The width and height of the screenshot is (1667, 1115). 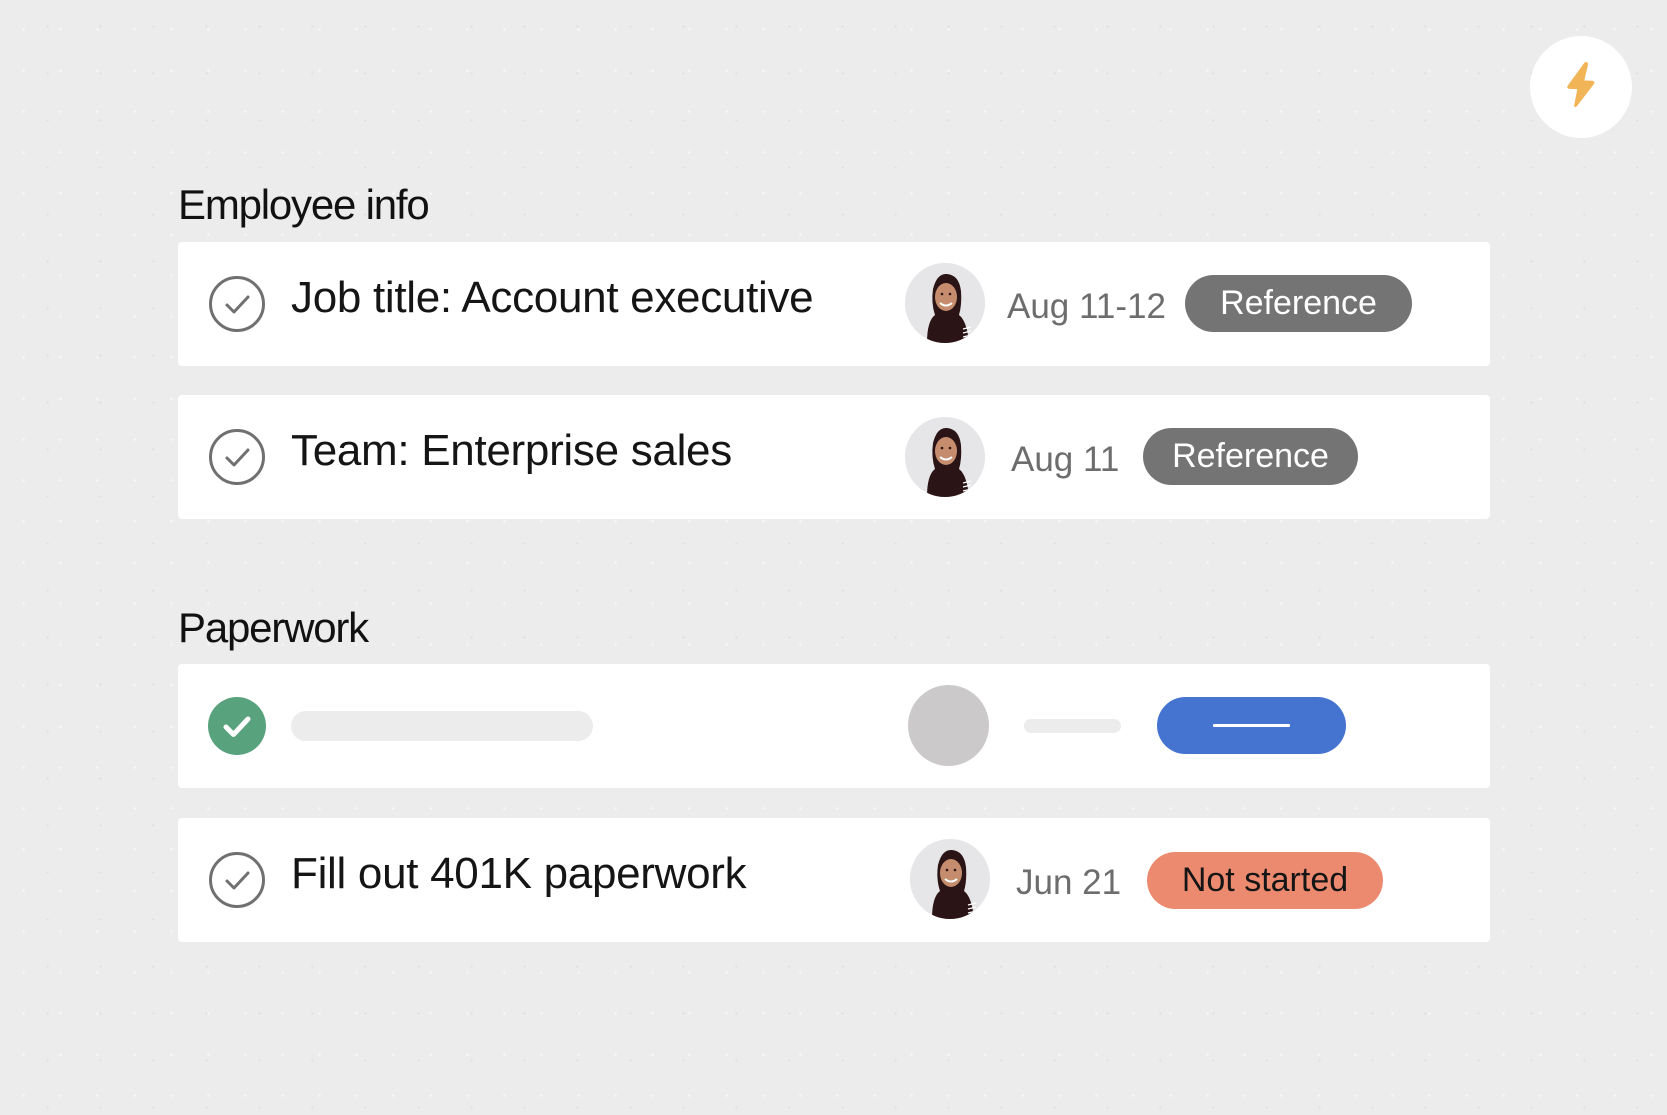 What do you see at coordinates (1072, 726) in the screenshot?
I see `placeholder-date` at bounding box center [1072, 726].